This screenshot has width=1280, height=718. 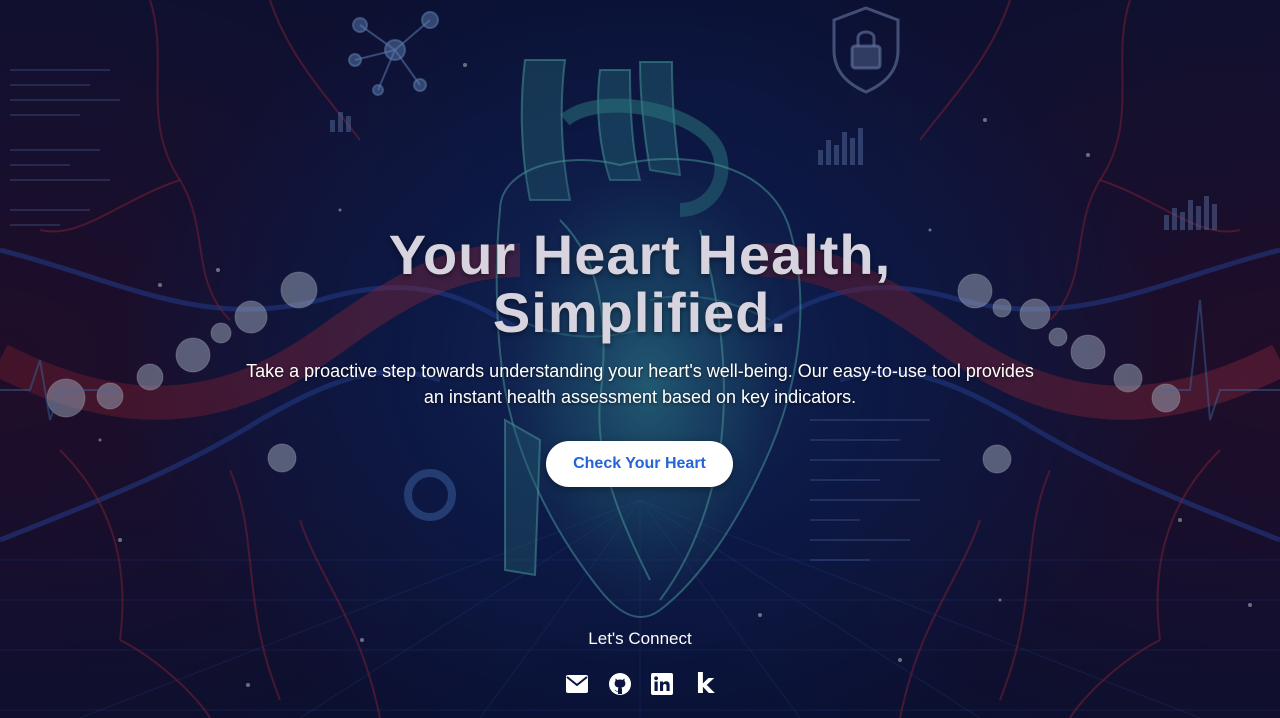 I want to click on check-your-heart-button: Check Your Heart, so click(x=639, y=464).